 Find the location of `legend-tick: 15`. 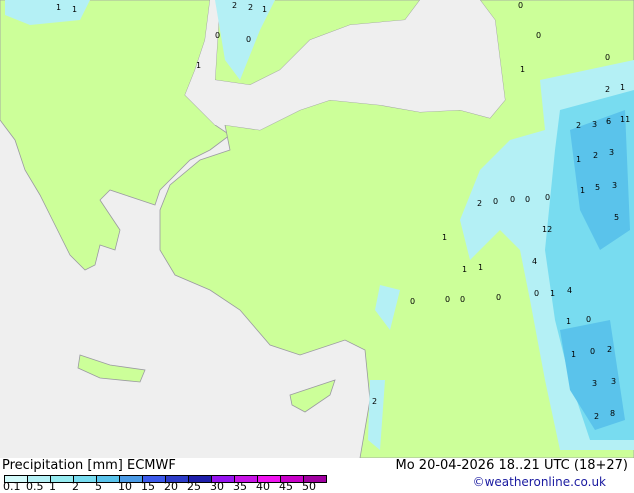

legend-tick: 15 is located at coordinates (148, 486).